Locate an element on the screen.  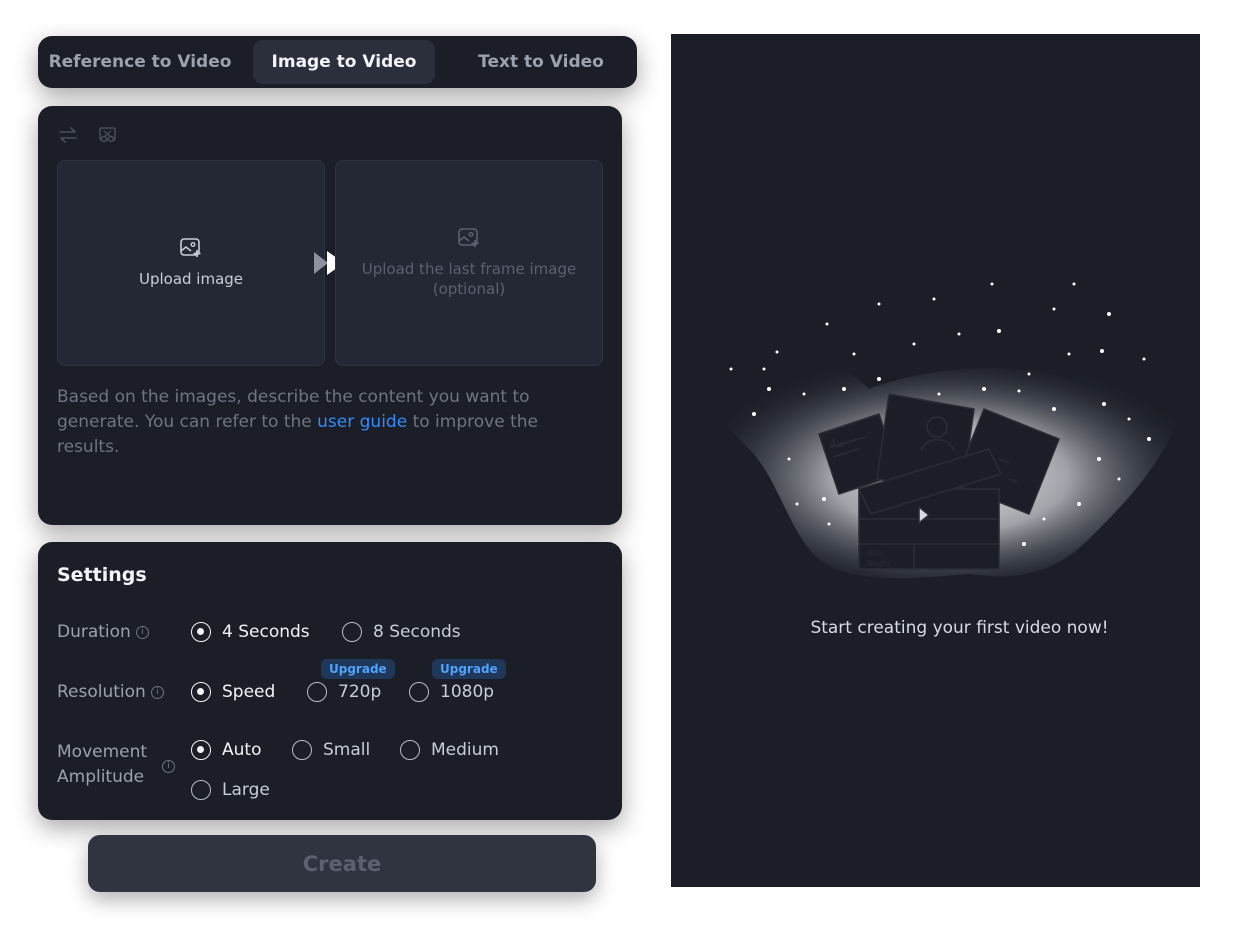
crop-icon is located at coordinates (108, 135).